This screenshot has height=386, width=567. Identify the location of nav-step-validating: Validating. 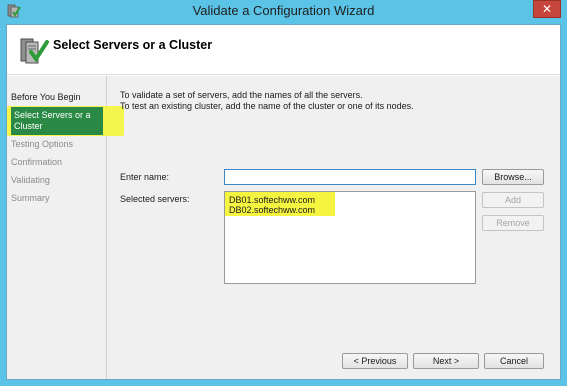
(30, 180).